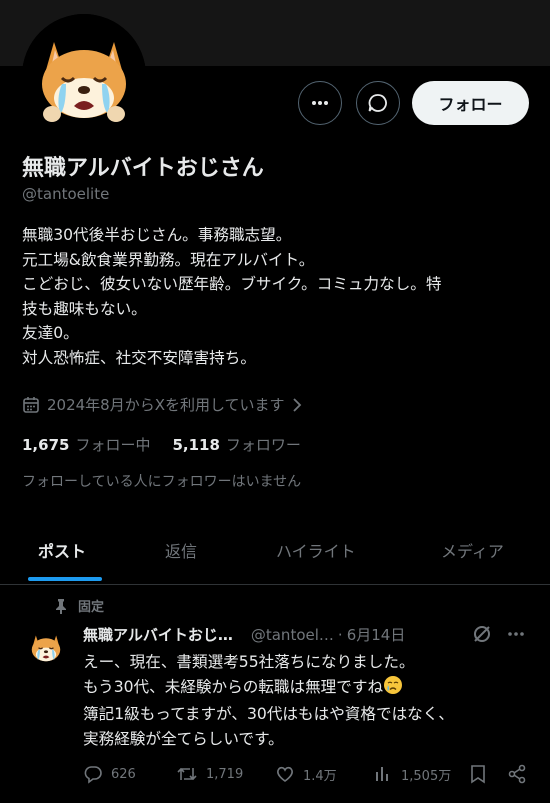  Describe the element at coordinates (93, 775) in the screenshot. I see `reply-icon` at that location.